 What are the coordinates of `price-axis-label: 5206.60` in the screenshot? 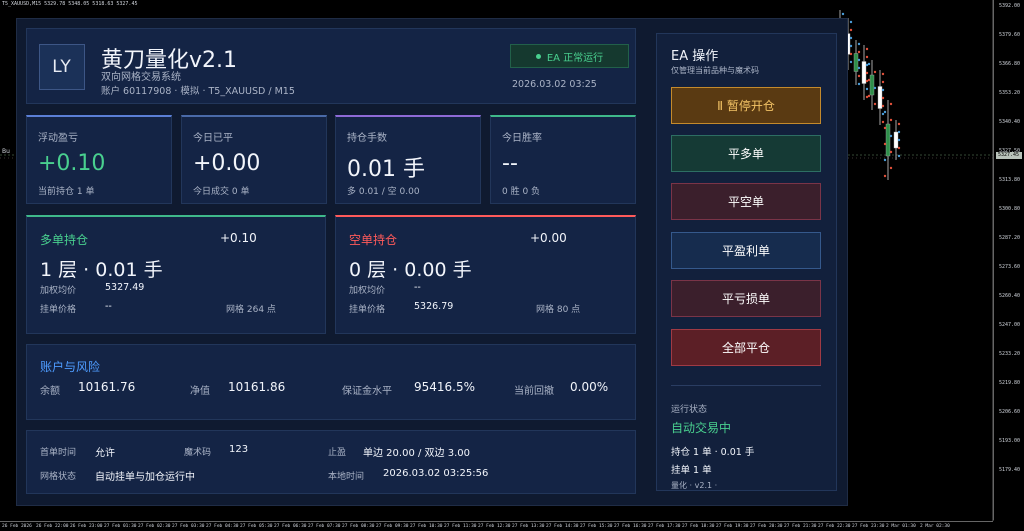 It's located at (1010, 412).